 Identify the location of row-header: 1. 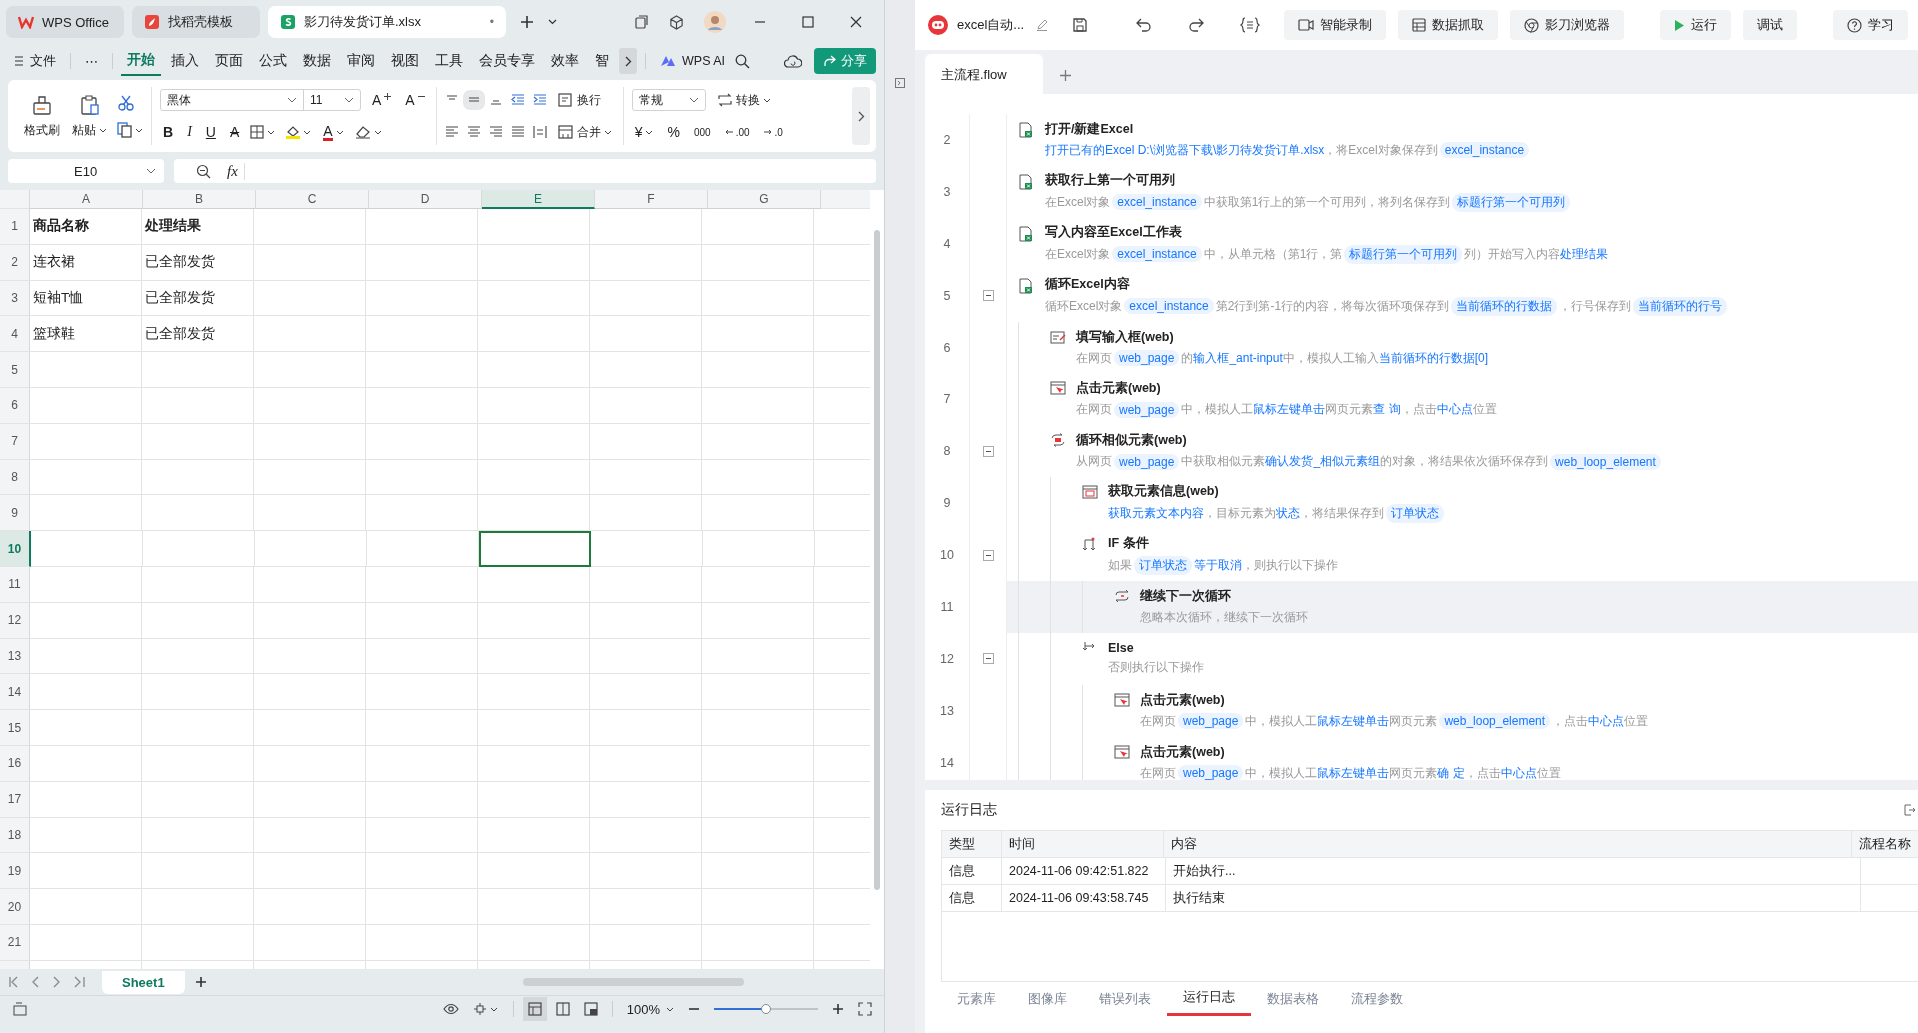
(15, 227).